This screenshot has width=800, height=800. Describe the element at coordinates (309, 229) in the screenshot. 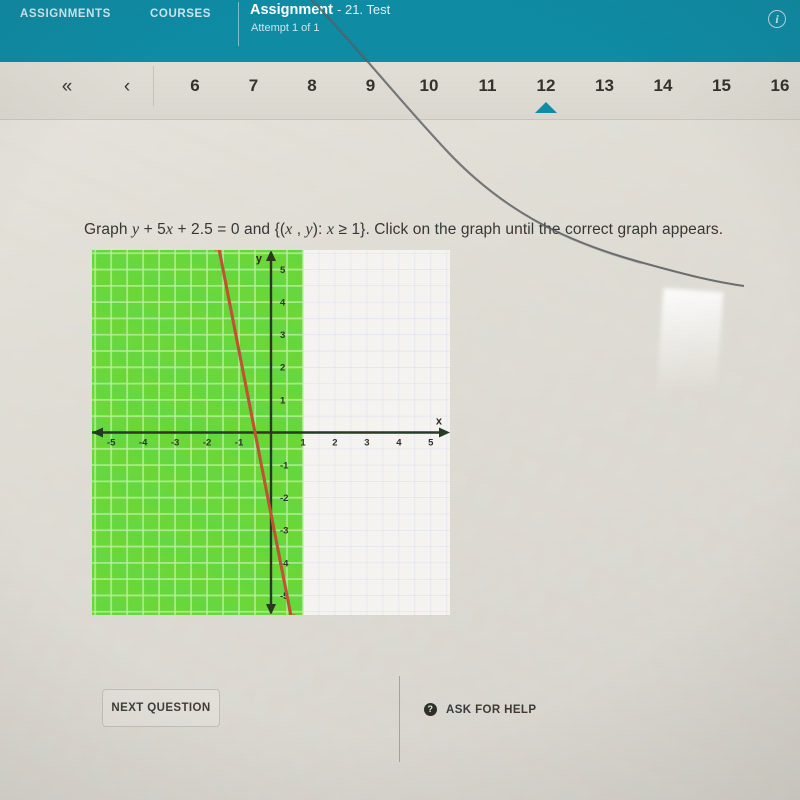

I see `q-set-y: y` at that location.